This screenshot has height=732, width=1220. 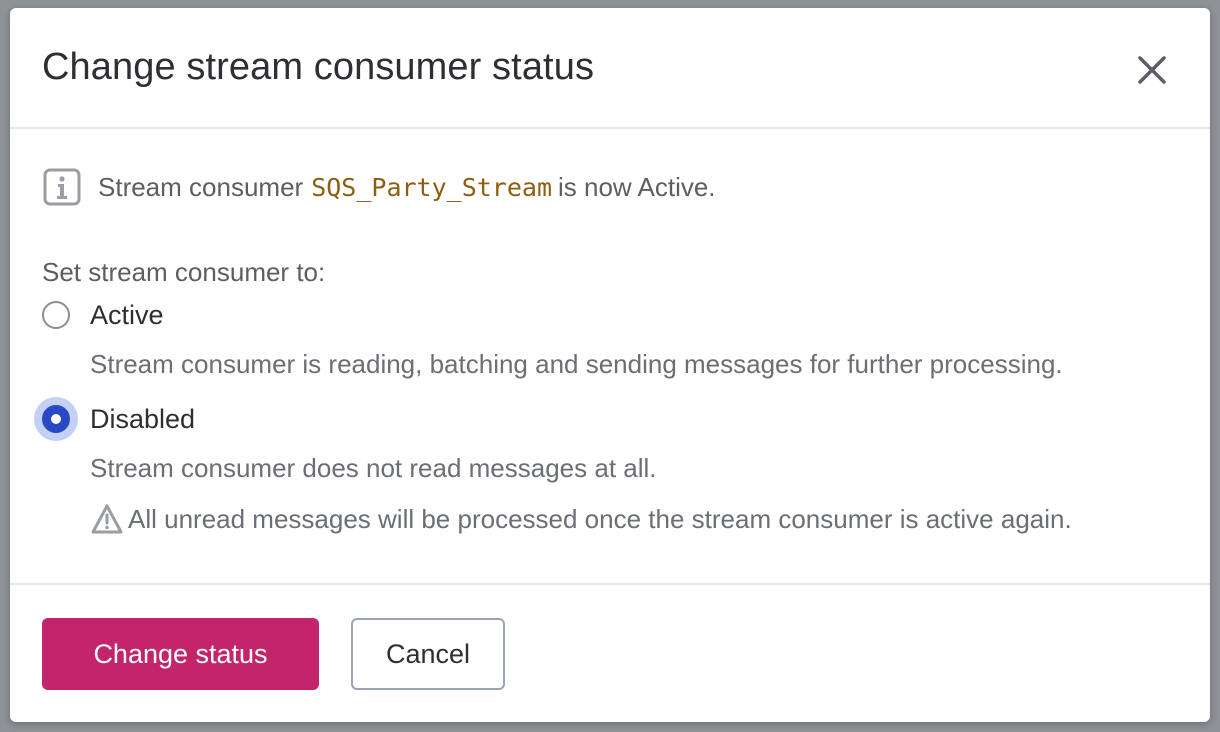 I want to click on active-radio, so click(x=56, y=315).